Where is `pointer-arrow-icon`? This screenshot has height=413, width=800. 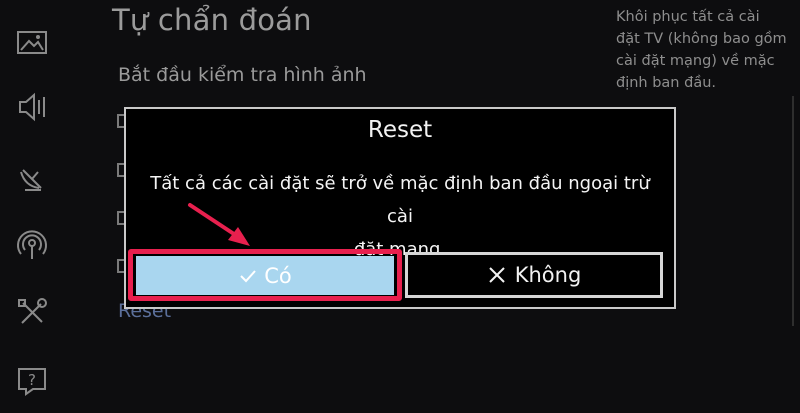
pointer-arrow-icon is located at coordinates (219, 224).